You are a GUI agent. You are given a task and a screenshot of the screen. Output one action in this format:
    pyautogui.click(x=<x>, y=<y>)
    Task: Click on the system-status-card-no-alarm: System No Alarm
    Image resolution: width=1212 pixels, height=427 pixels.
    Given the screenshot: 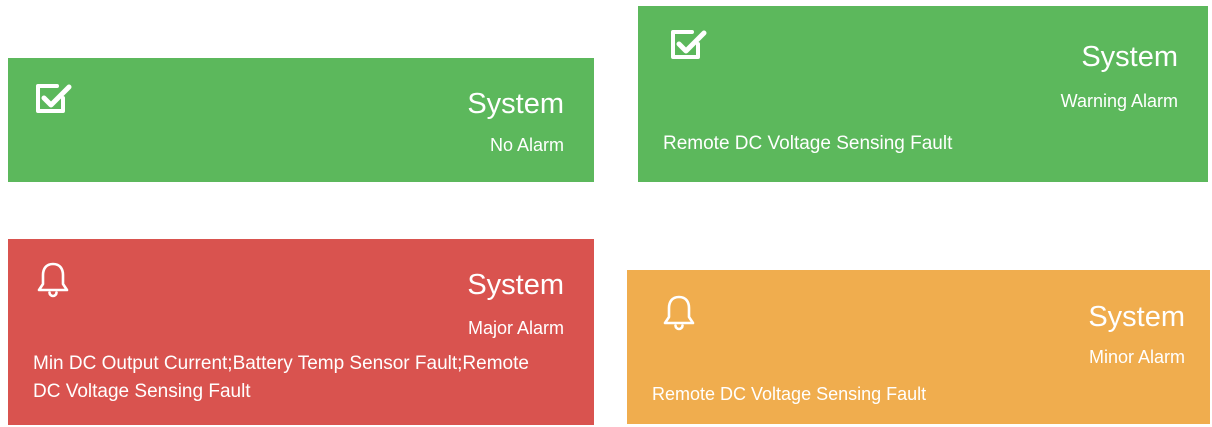 What is the action you would take?
    pyautogui.click(x=301, y=120)
    